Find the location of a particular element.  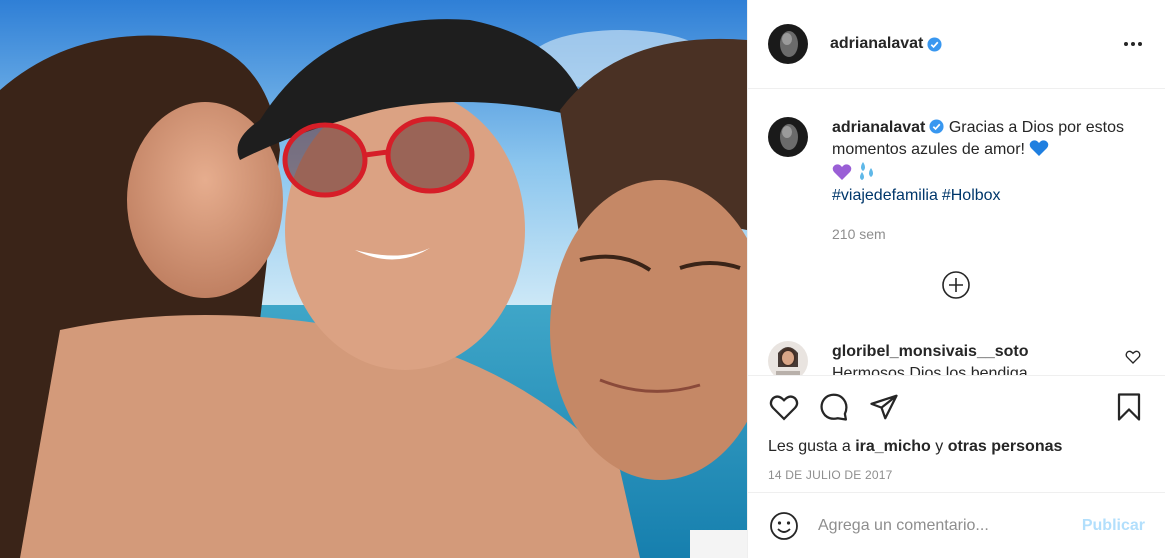

more-options-button is located at coordinates (1133, 44).